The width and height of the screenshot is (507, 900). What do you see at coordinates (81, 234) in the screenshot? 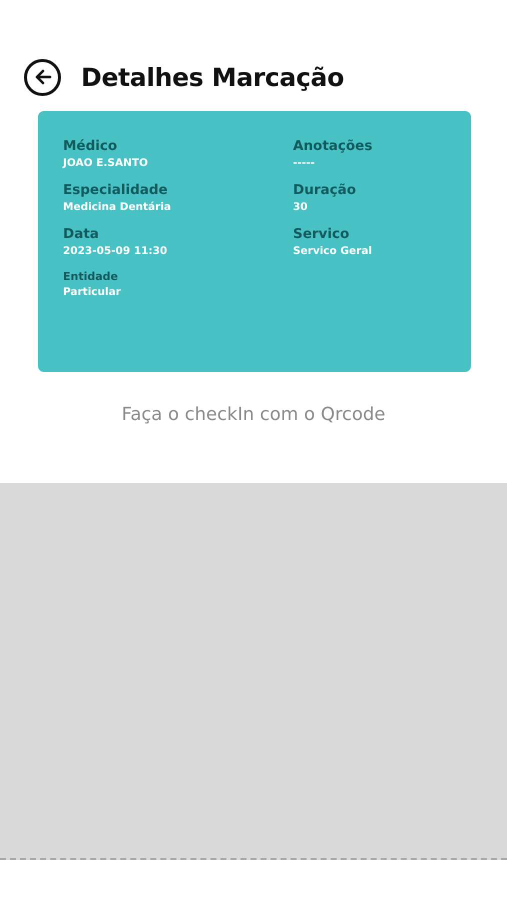
I see `field-label: Data` at bounding box center [81, 234].